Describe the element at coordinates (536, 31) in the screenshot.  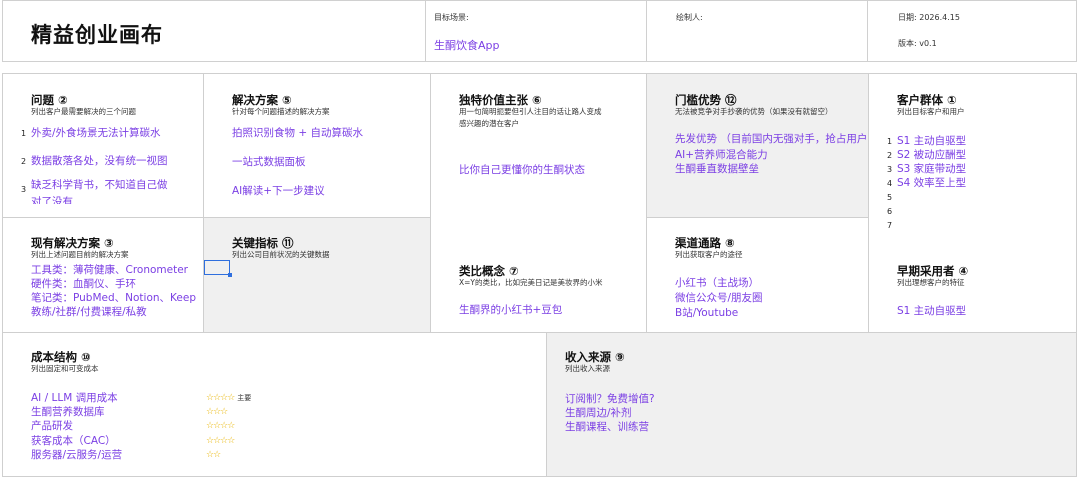
I see `header-target-box: 目标场景: 生酮饮食App` at that location.